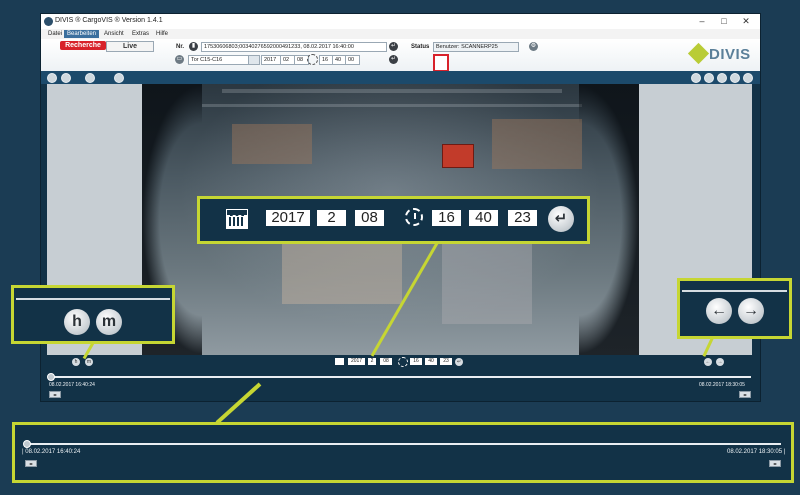 This screenshot has height=495, width=800. Describe the element at coordinates (140, 34) in the screenshot. I see `menu-extras: Extras` at that location.